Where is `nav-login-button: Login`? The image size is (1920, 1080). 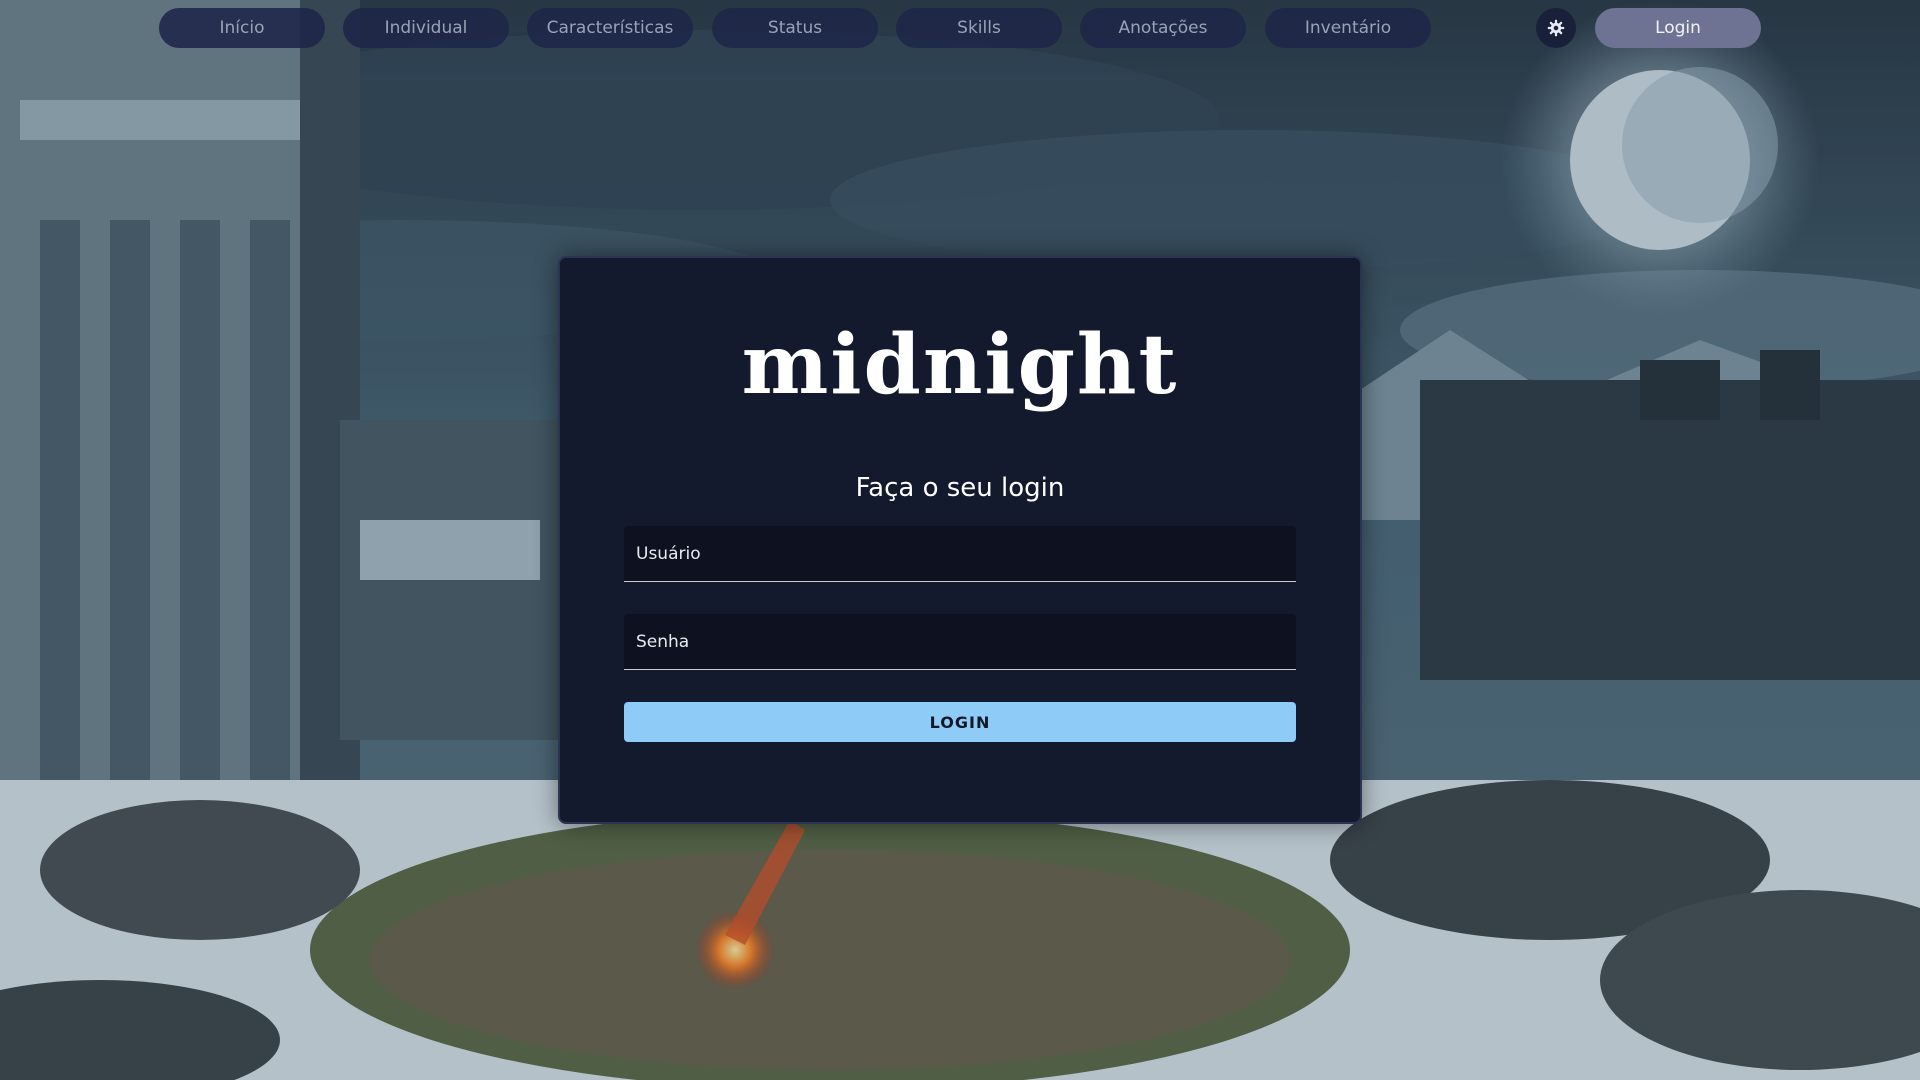
nav-login-button: Login is located at coordinates (1678, 28).